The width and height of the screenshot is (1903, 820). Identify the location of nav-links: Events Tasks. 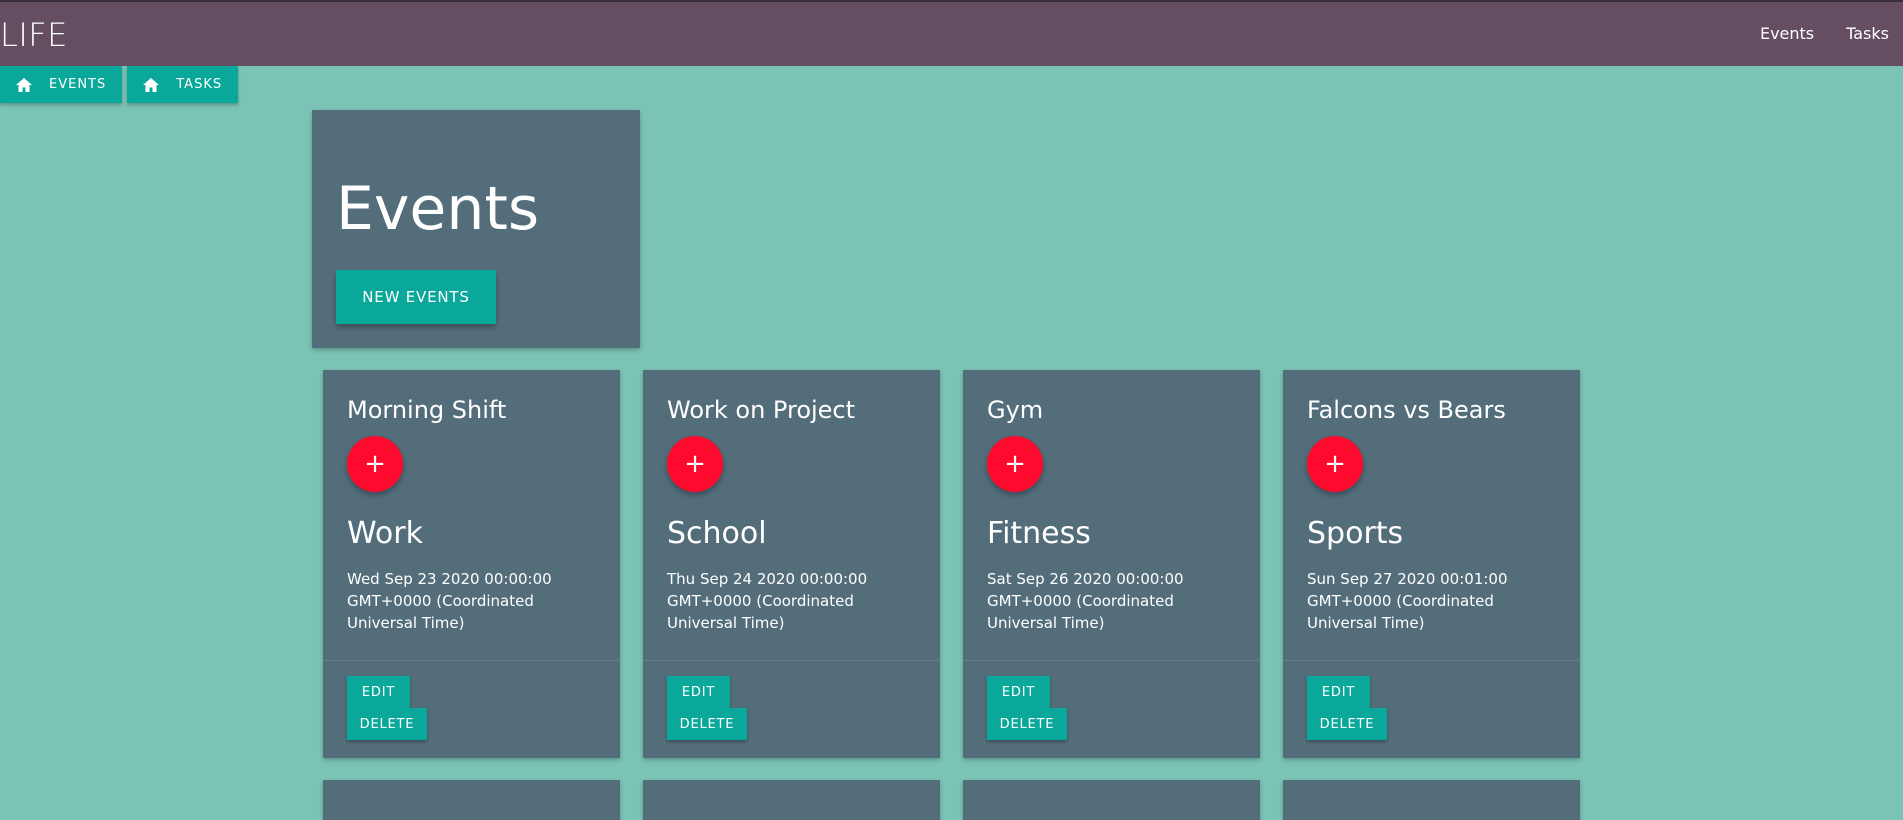
(1823, 33).